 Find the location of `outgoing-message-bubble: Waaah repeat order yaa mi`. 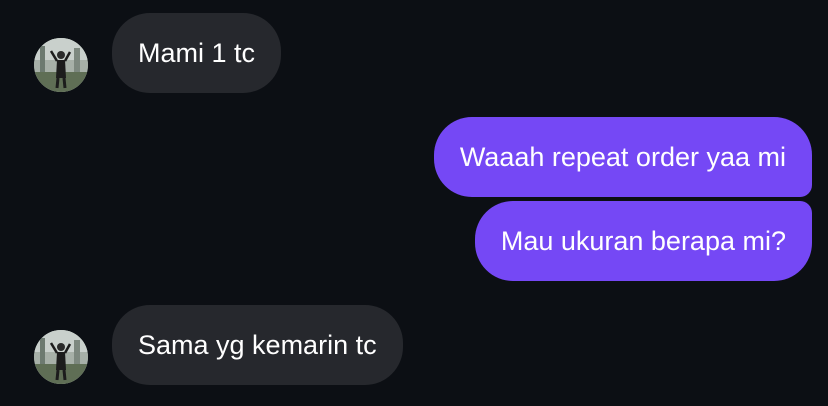

outgoing-message-bubble: Waaah repeat order yaa mi is located at coordinates (622, 157).